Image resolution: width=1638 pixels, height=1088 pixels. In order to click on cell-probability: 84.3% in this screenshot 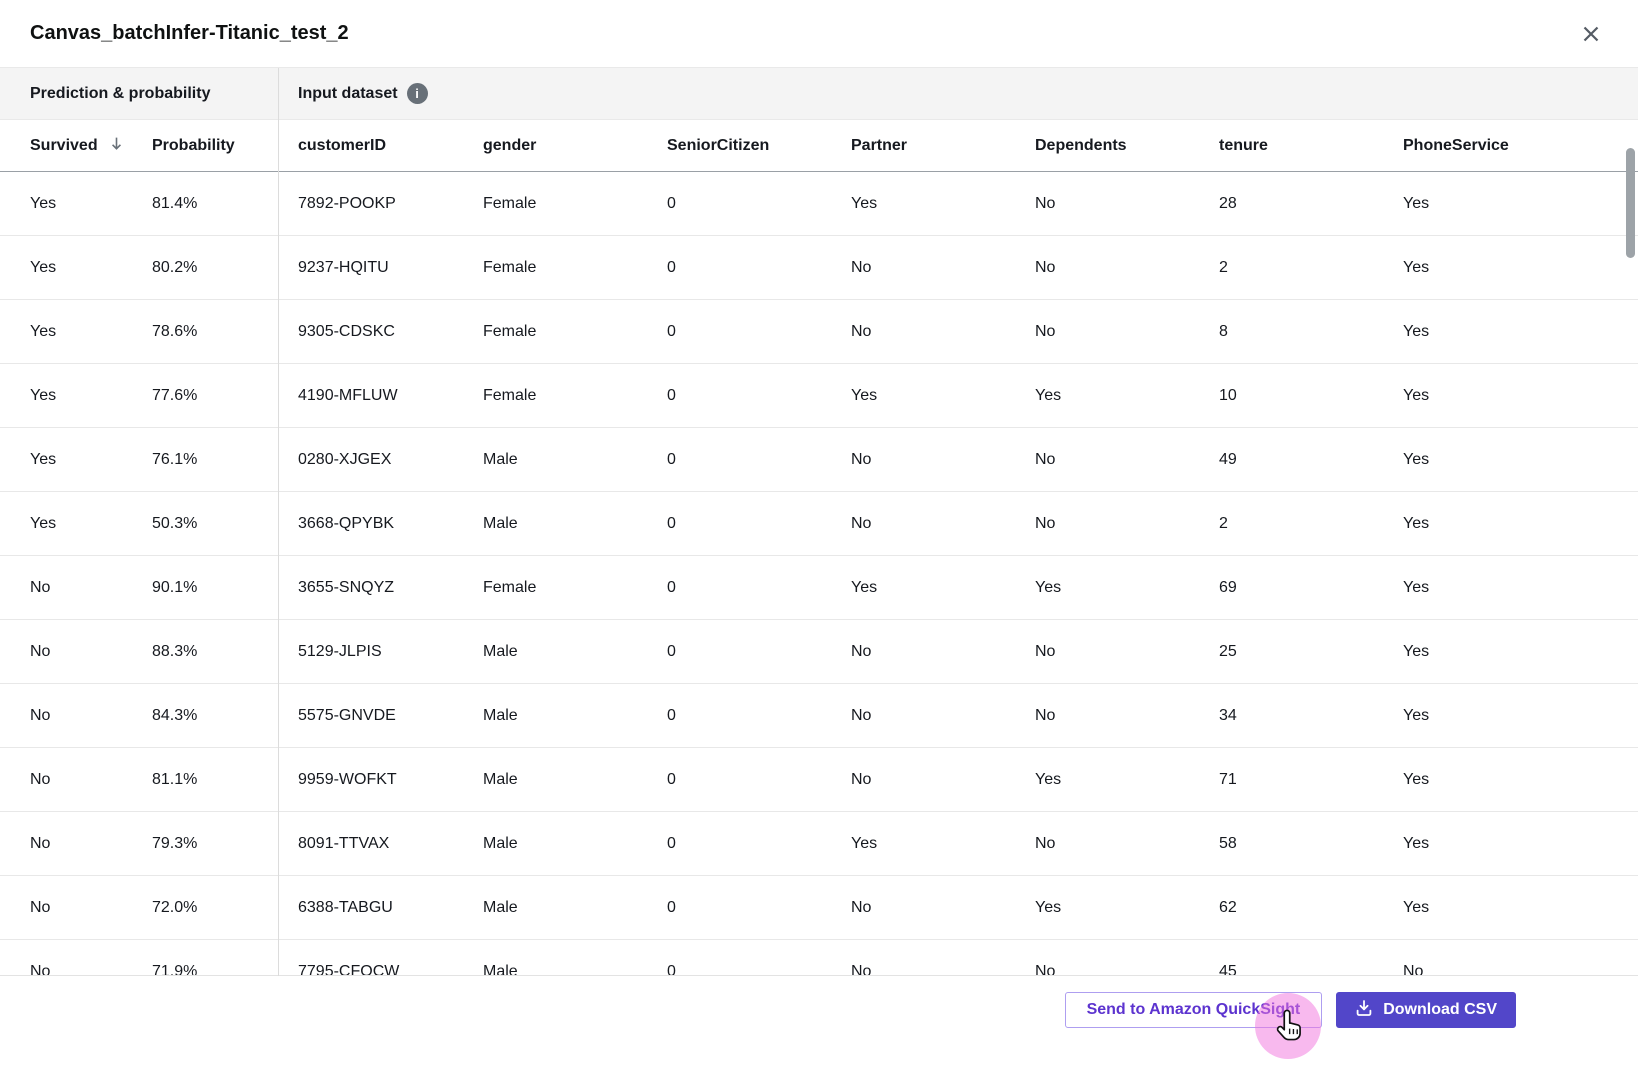, I will do `click(175, 715)`.